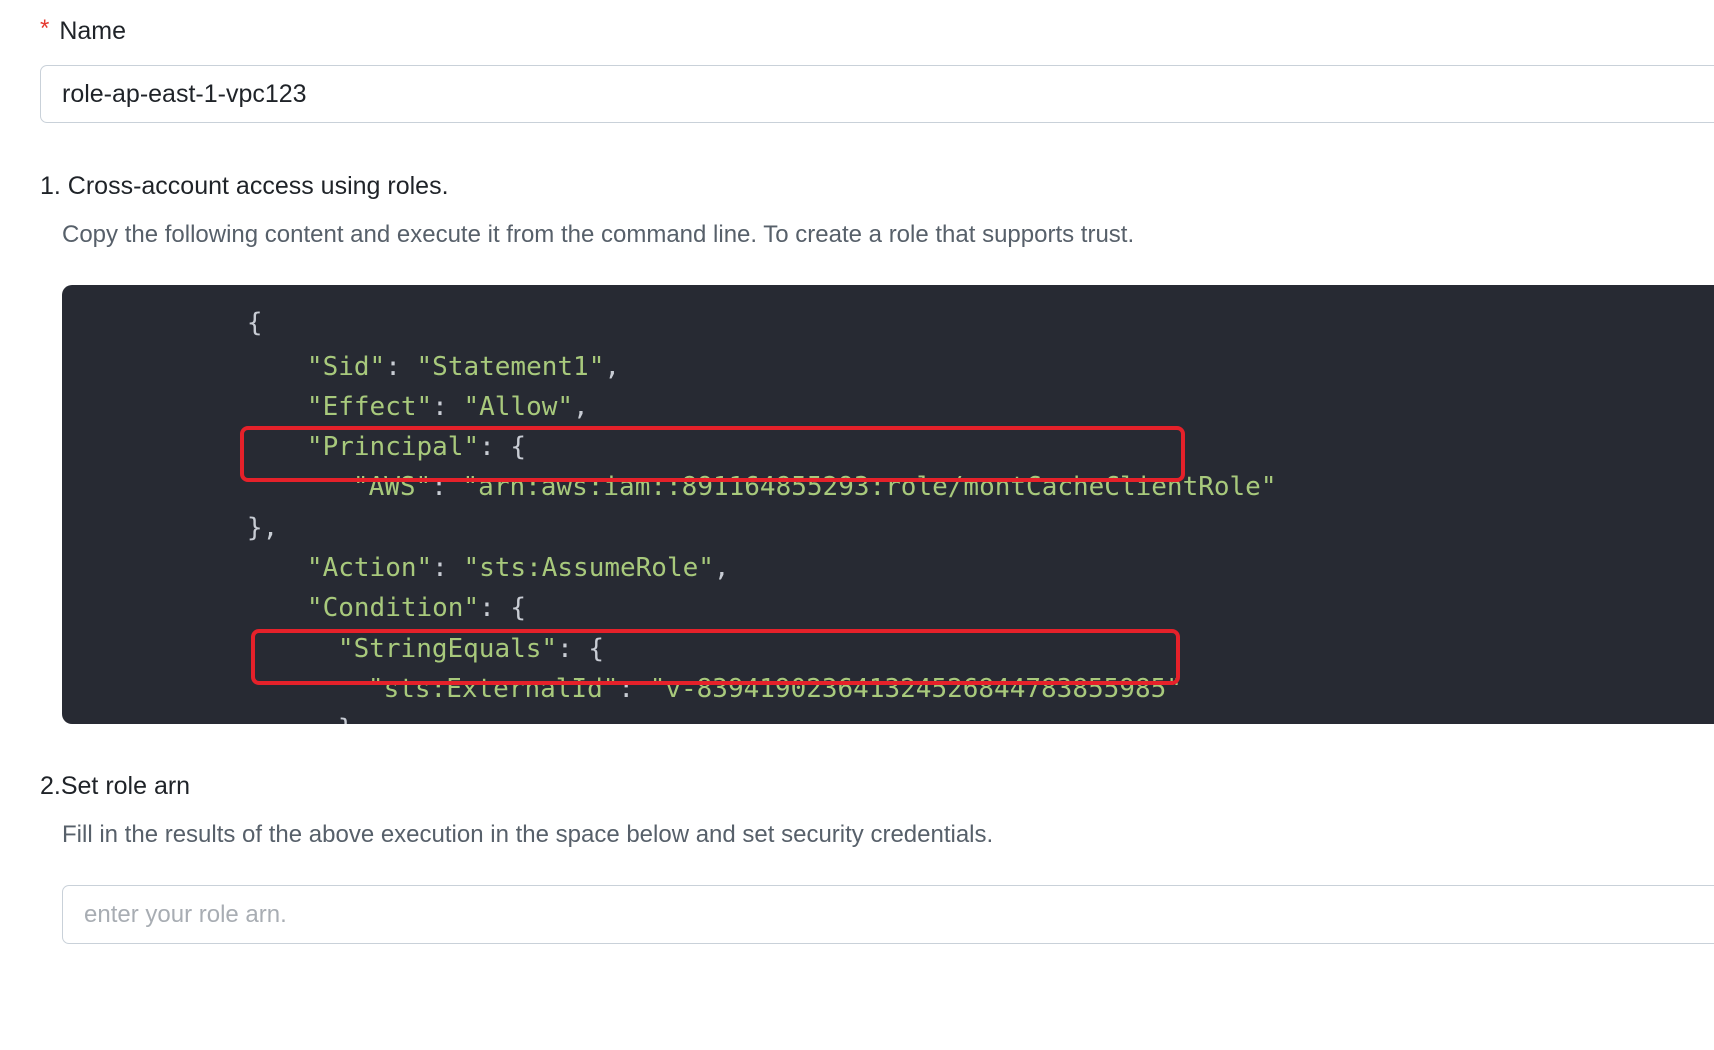 This screenshot has width=1714, height=1050. Describe the element at coordinates (268, 714) in the screenshot. I see `code-line-close-condition: }` at that location.